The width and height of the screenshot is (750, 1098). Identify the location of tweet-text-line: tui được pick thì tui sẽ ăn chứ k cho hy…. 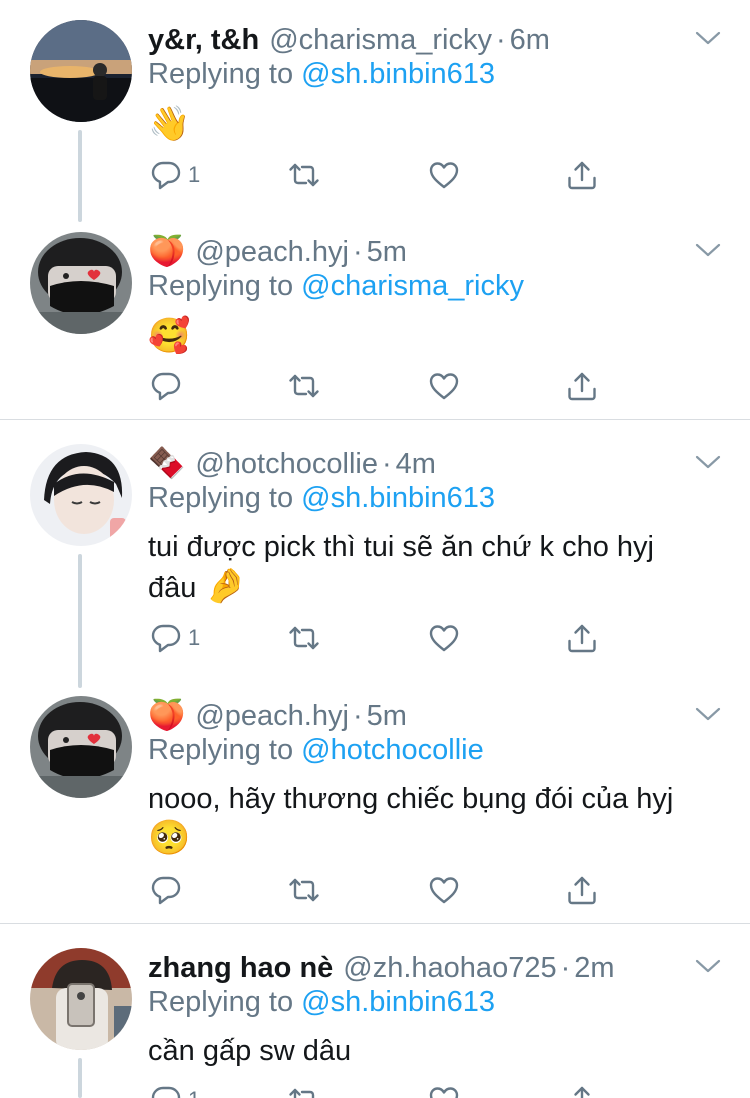
(401, 547).